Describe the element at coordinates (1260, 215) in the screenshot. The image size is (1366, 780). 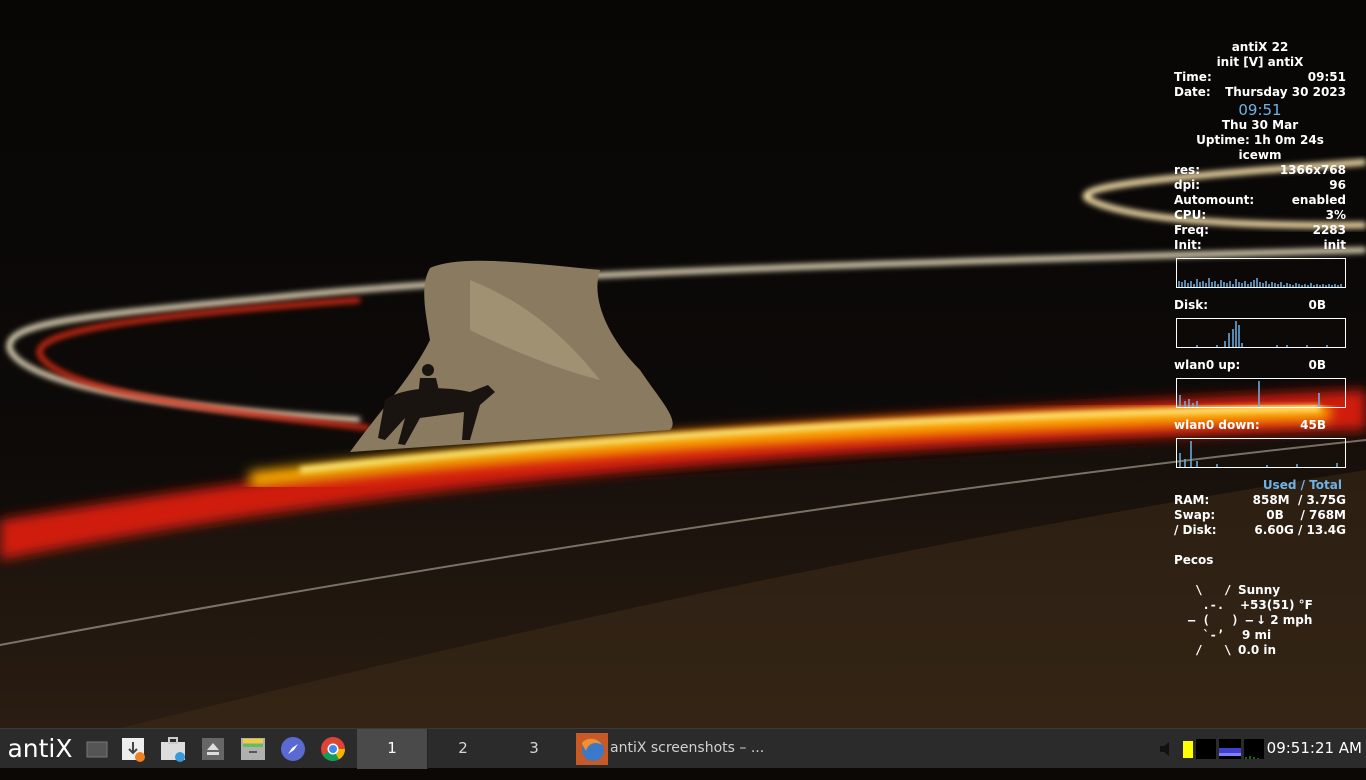
I see `cpu-row: CPU: 3%` at that location.